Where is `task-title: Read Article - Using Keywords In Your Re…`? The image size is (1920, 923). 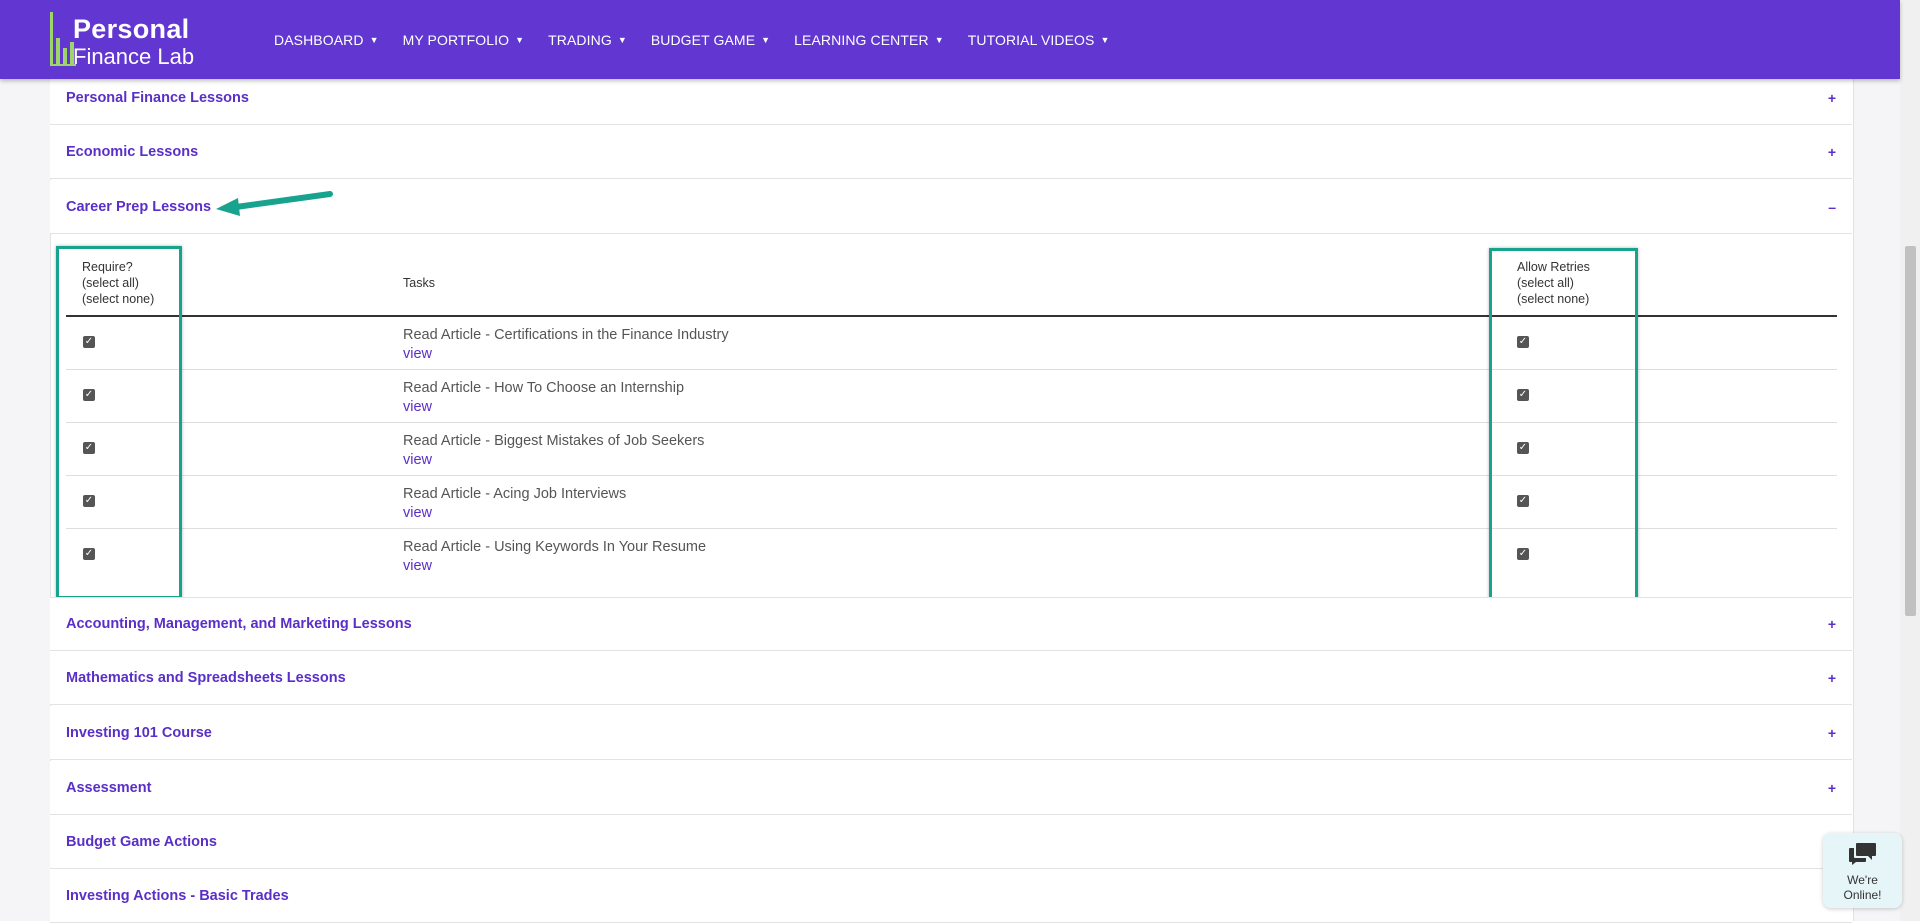
task-title: Read Article - Using Keywords In Your Re… is located at coordinates (555, 547).